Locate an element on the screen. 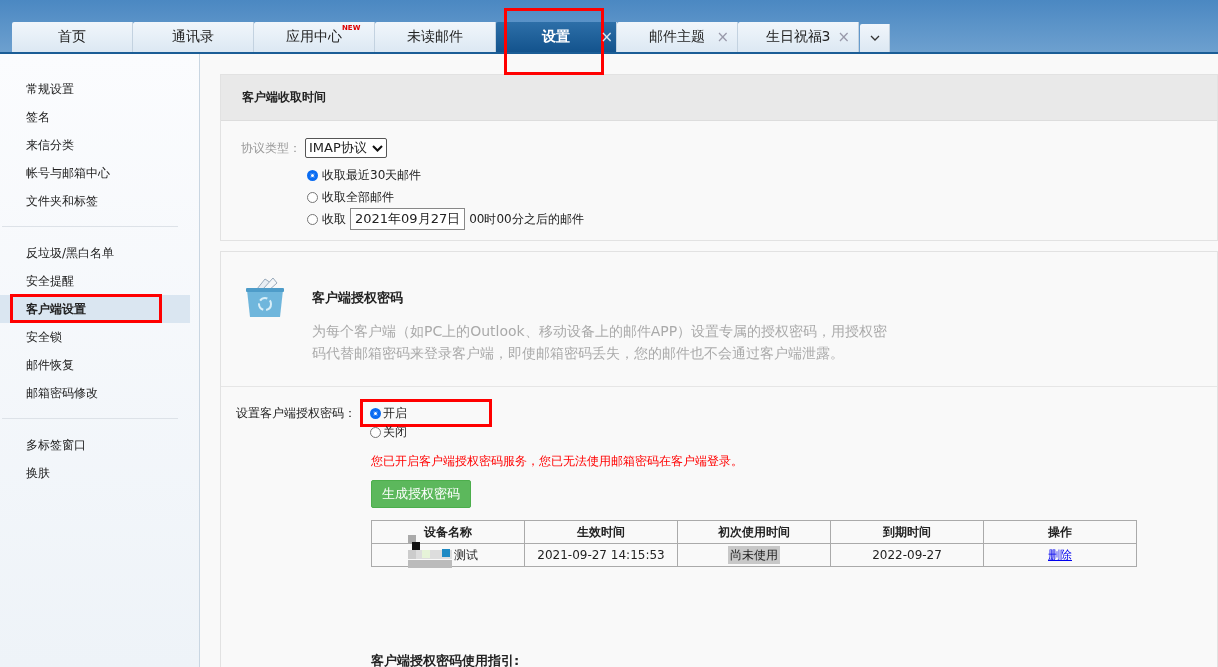 The height and width of the screenshot is (667, 1218). tab-label: 通讯录 is located at coordinates (193, 37).